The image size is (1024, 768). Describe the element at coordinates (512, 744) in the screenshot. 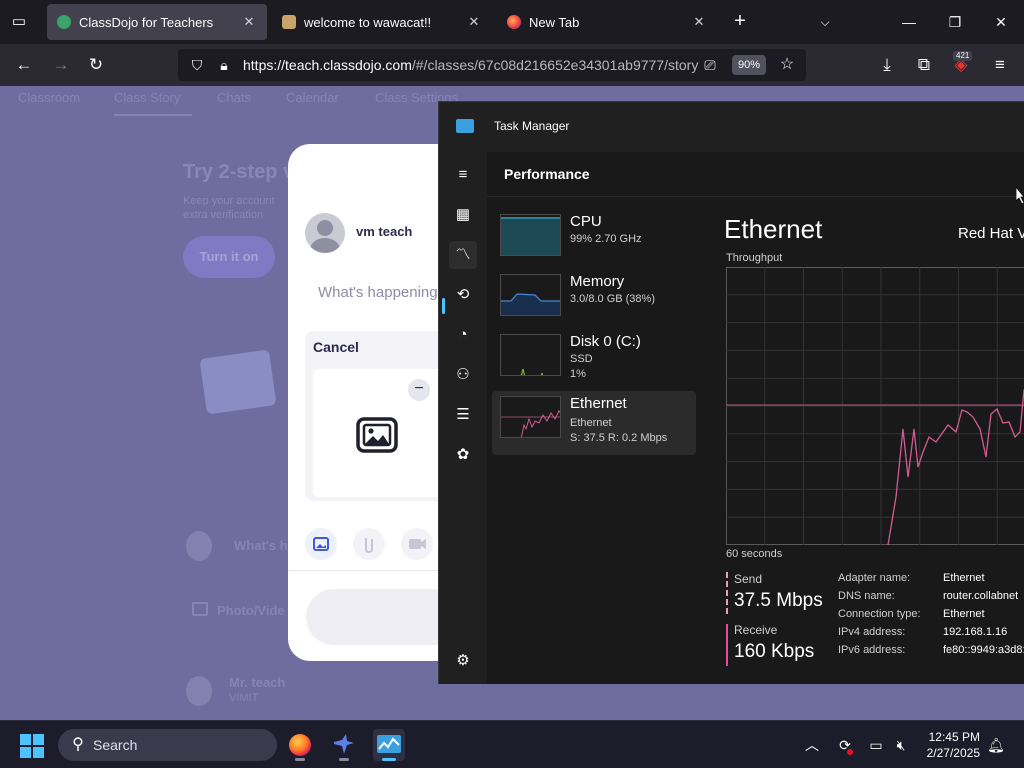

I see `windows-taskbar: ⚲ Search ︿ ⟳ ▭ 🔇︎ 12:45 PM 2/27/2025 🔔︎` at that location.